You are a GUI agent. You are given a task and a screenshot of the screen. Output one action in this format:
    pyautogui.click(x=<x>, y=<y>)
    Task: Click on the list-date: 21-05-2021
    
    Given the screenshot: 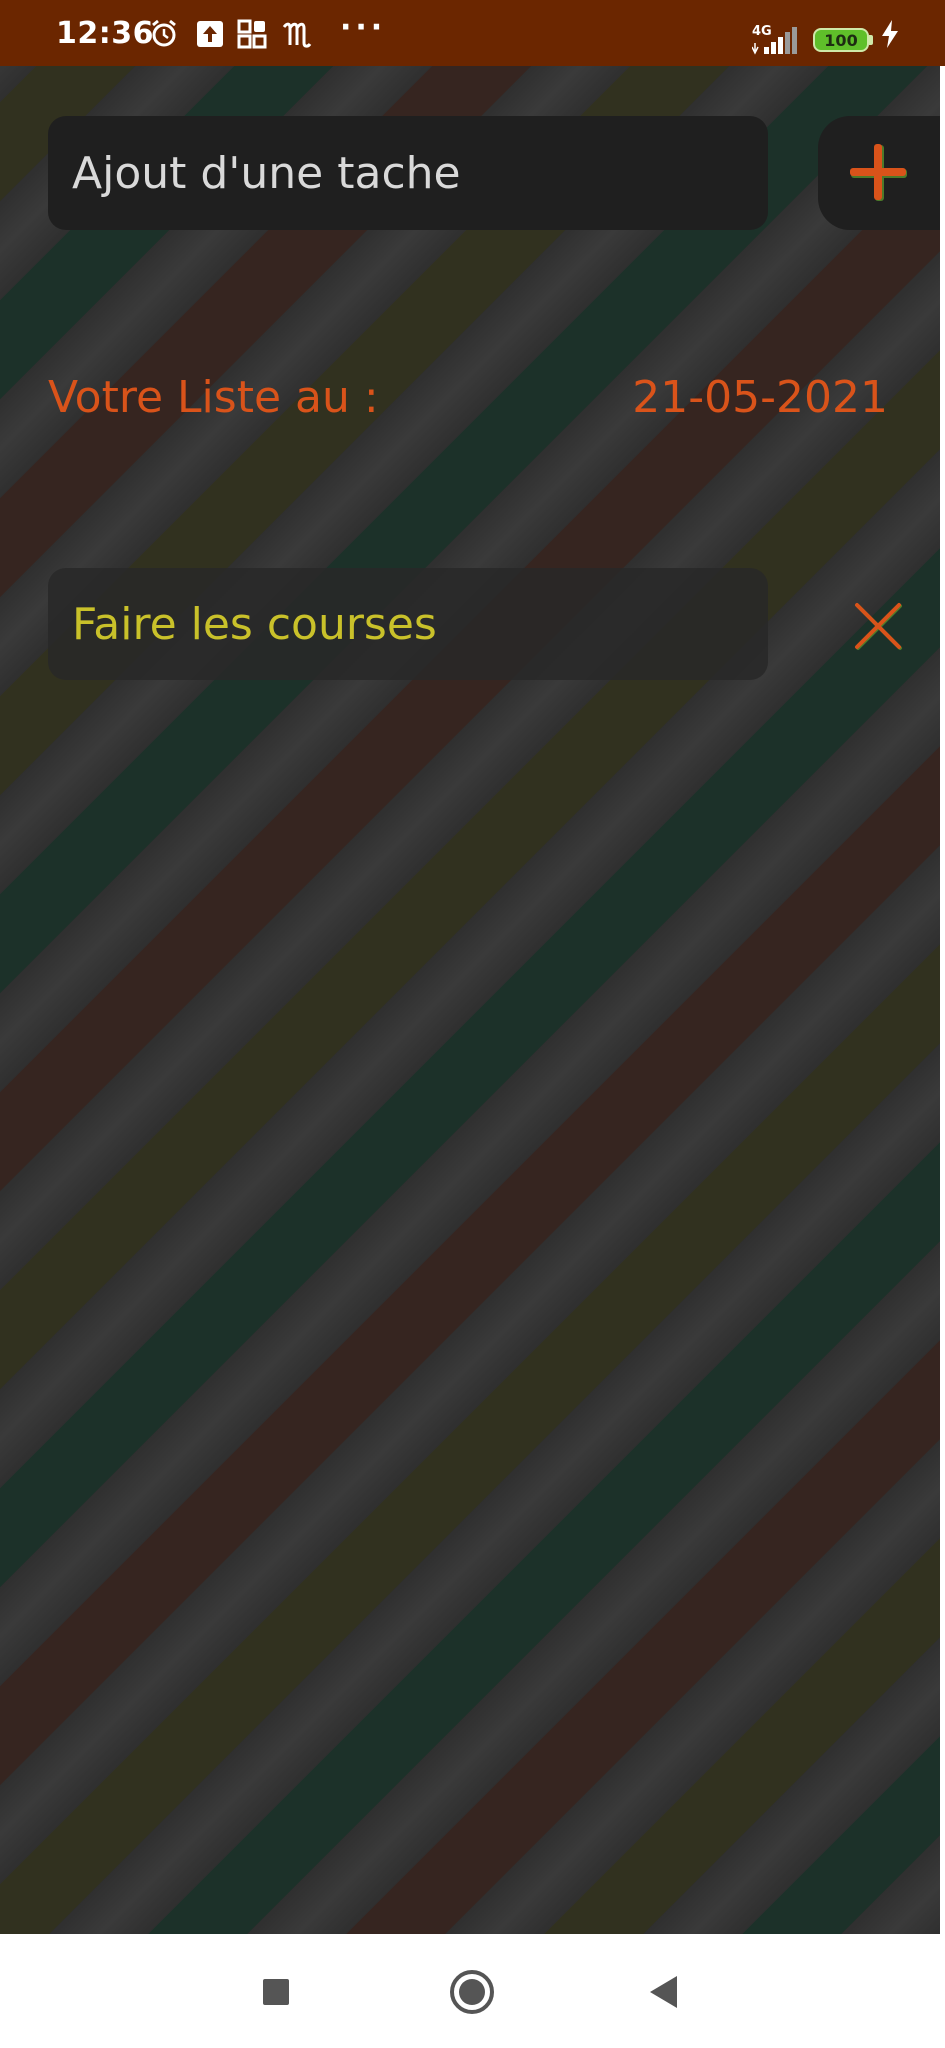 What is the action you would take?
    pyautogui.click(x=760, y=397)
    